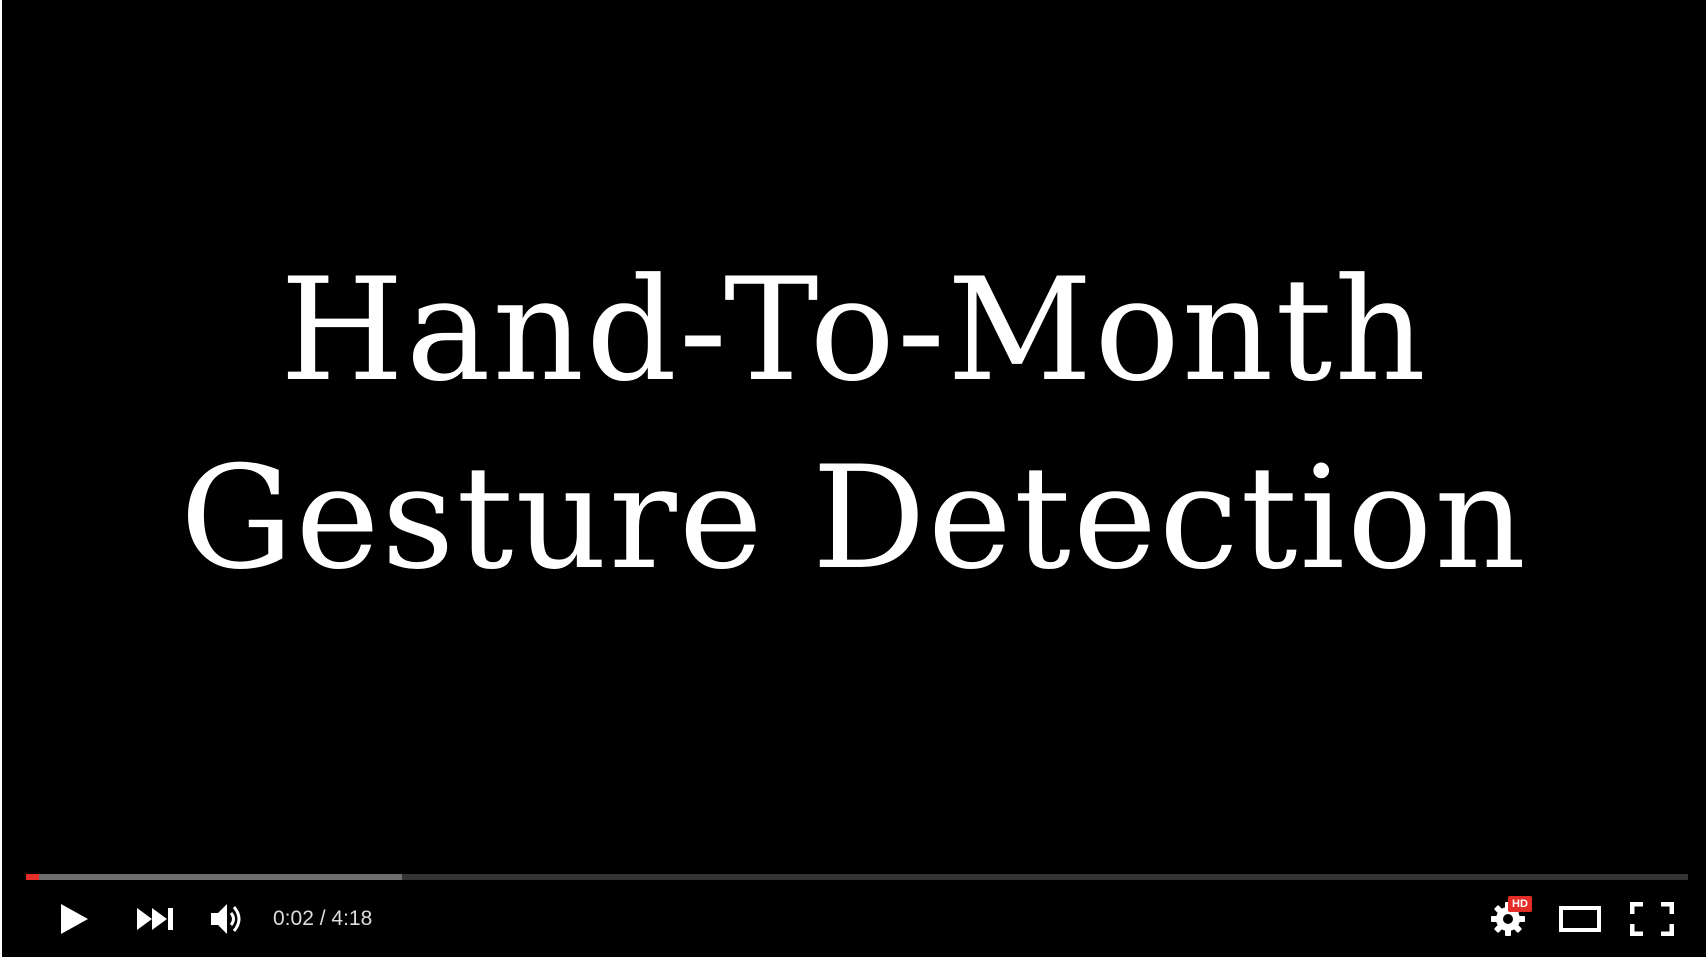 This screenshot has width=1706, height=962. What do you see at coordinates (854, 518) in the screenshot?
I see `video-title-line-2: Gesture Detection` at bounding box center [854, 518].